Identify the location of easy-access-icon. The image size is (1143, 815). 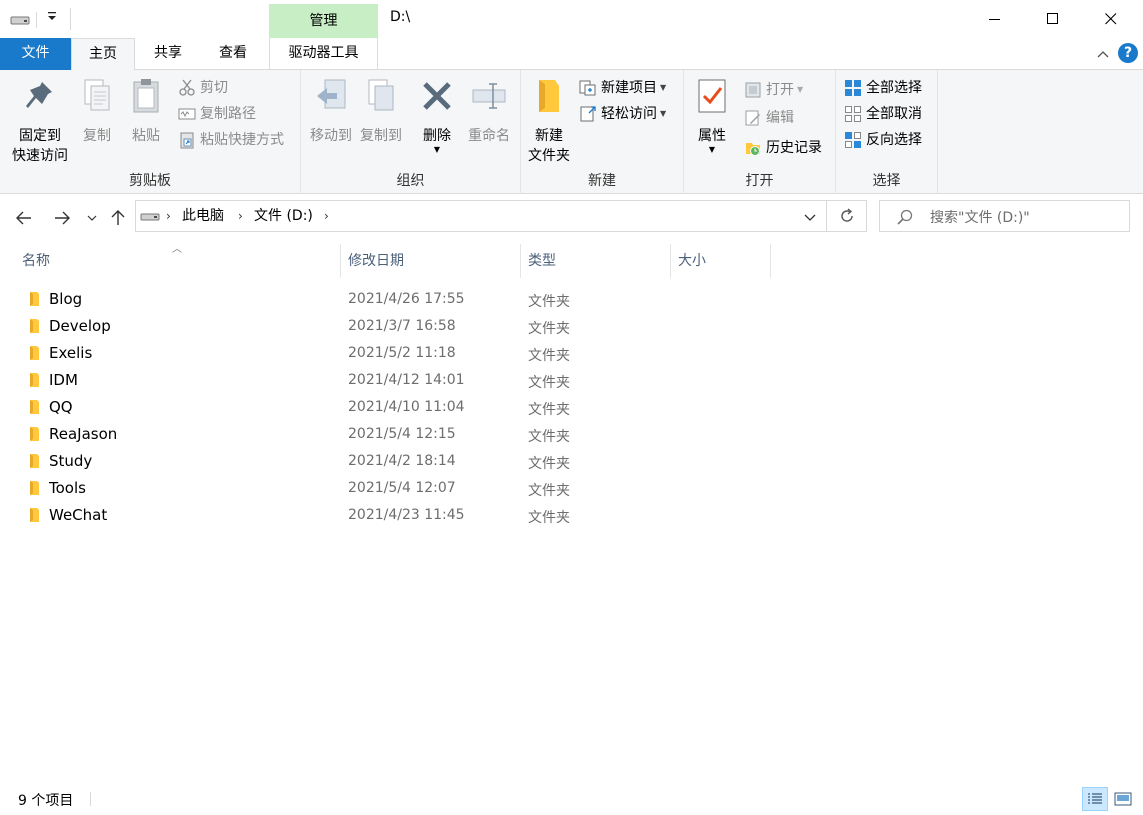
(588, 114).